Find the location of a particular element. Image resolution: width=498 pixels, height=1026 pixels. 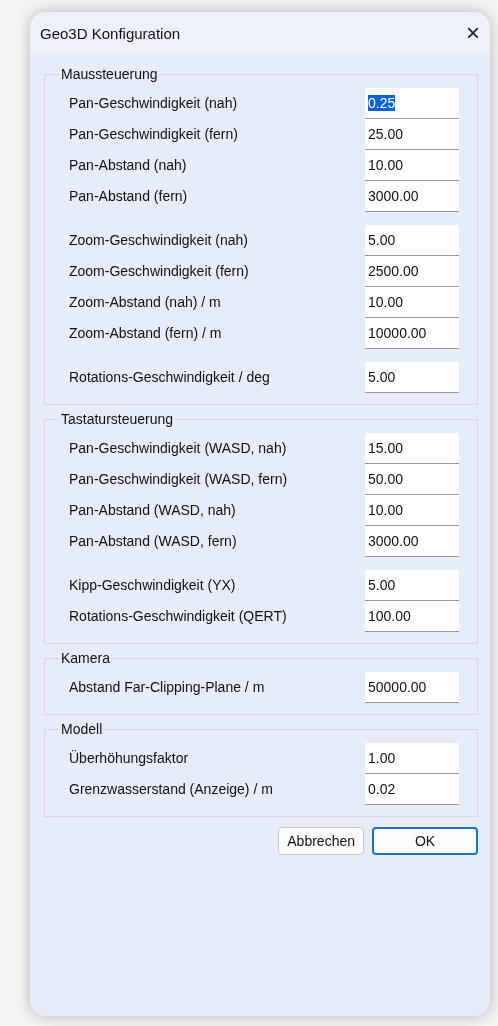

group-title: Kamera is located at coordinates (86, 658).